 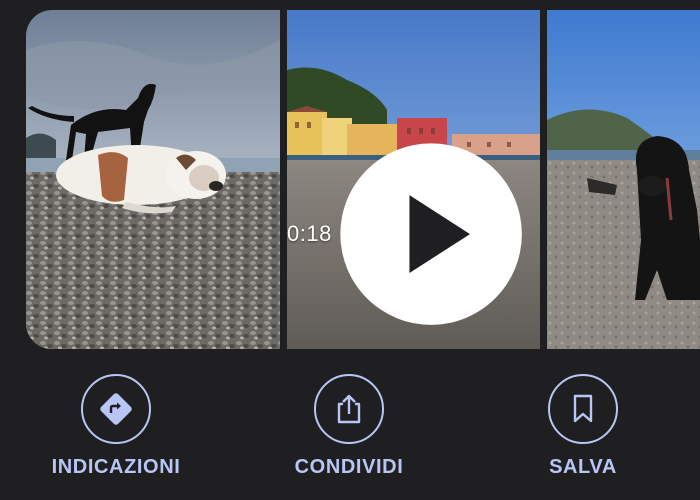 I want to click on share-button-circle, so click(x=349, y=409).